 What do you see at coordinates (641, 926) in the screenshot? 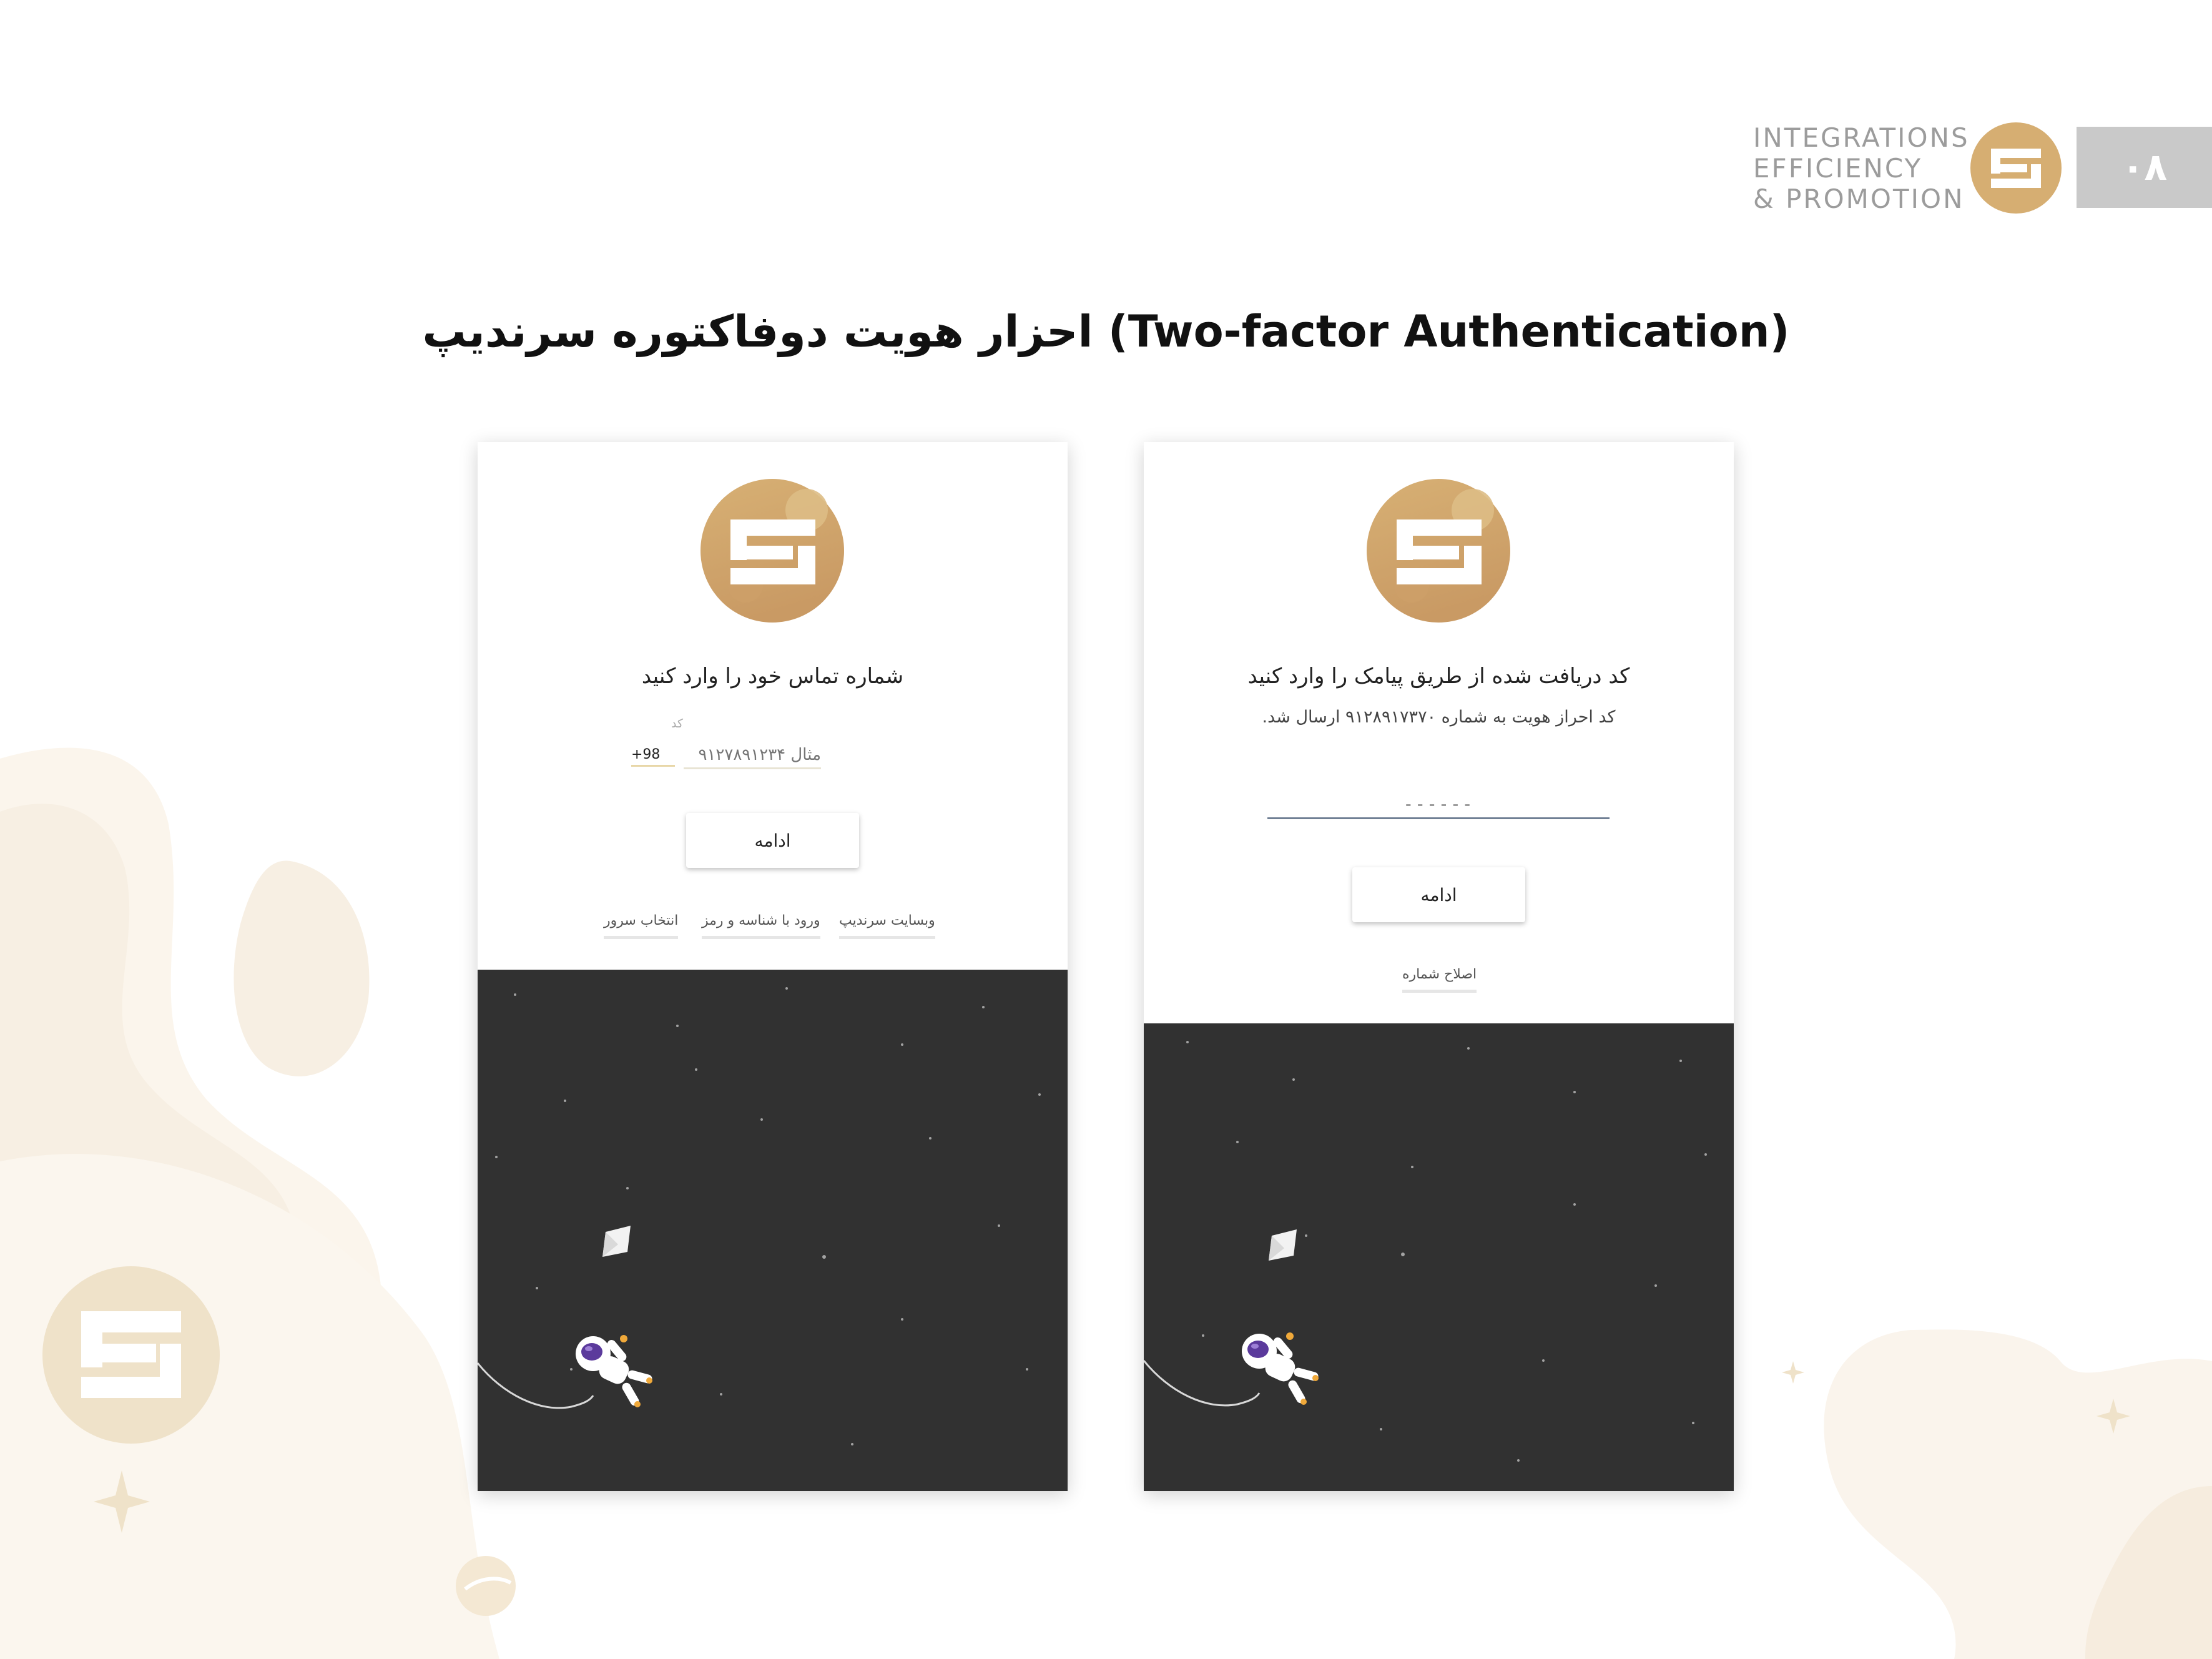
I see `select-server-link: انتخاب سرور` at bounding box center [641, 926].